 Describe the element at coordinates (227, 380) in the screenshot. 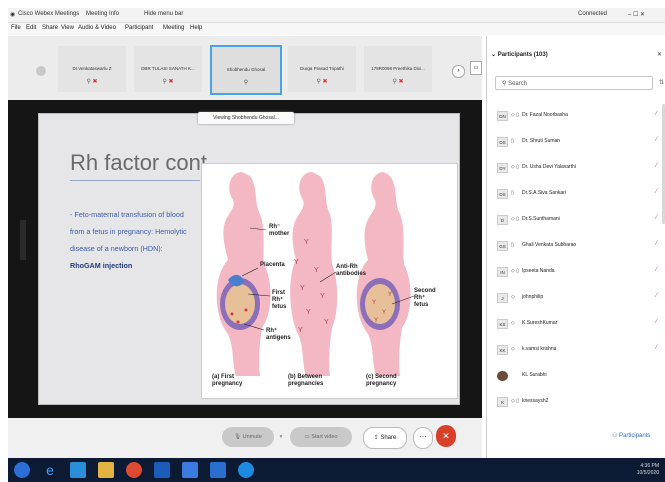

I see `caption-first-pregnancy: (a) First pregnancy` at that location.